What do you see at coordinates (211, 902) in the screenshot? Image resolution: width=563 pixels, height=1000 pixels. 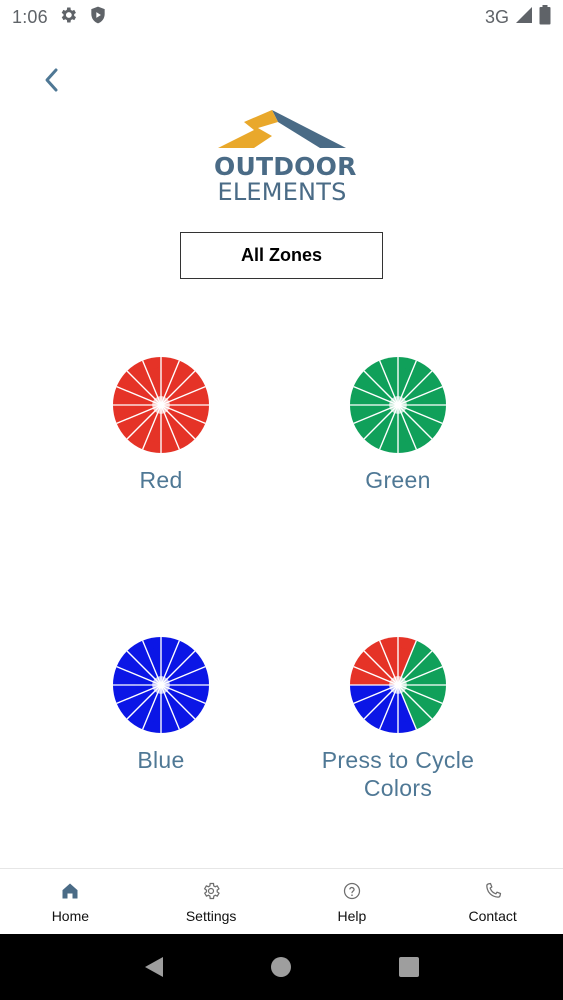 I see `nav-item-settings: Settings` at bounding box center [211, 902].